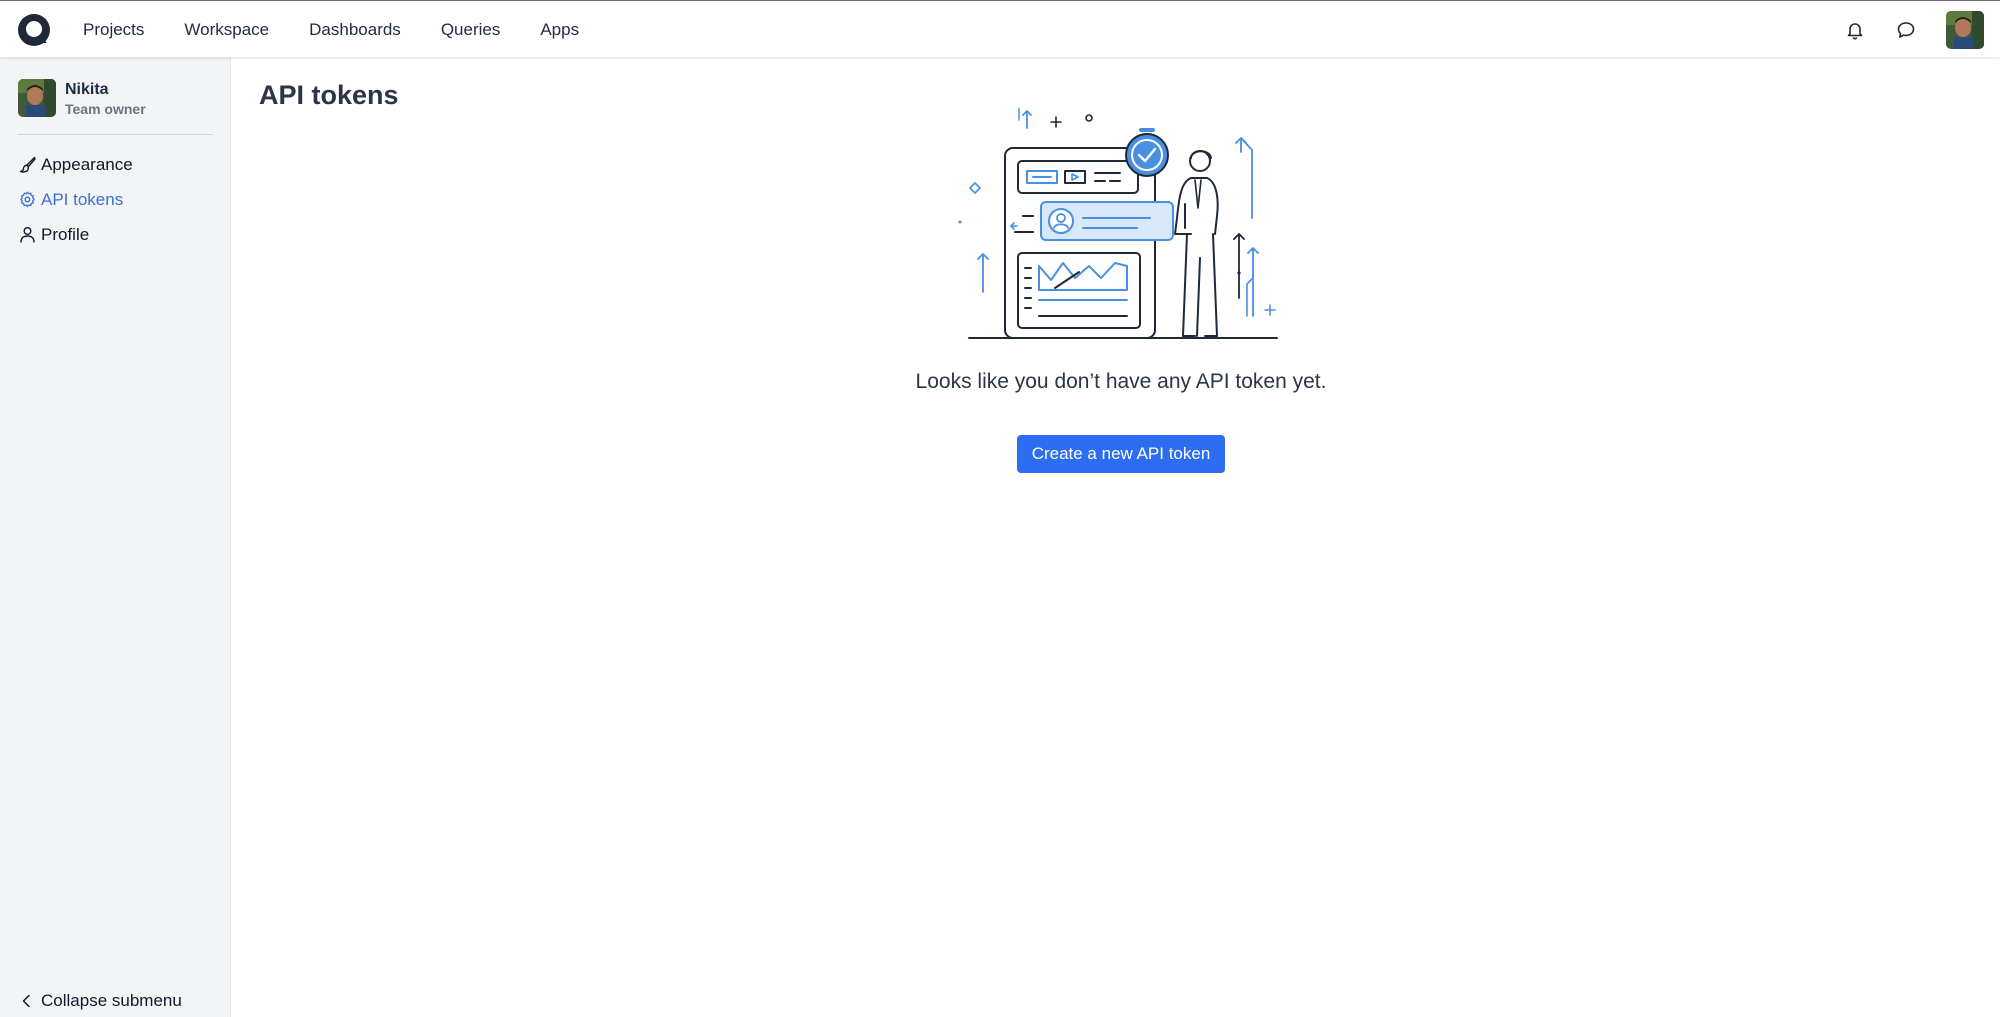  I want to click on sidebar-item-label: Profile, so click(65, 234).